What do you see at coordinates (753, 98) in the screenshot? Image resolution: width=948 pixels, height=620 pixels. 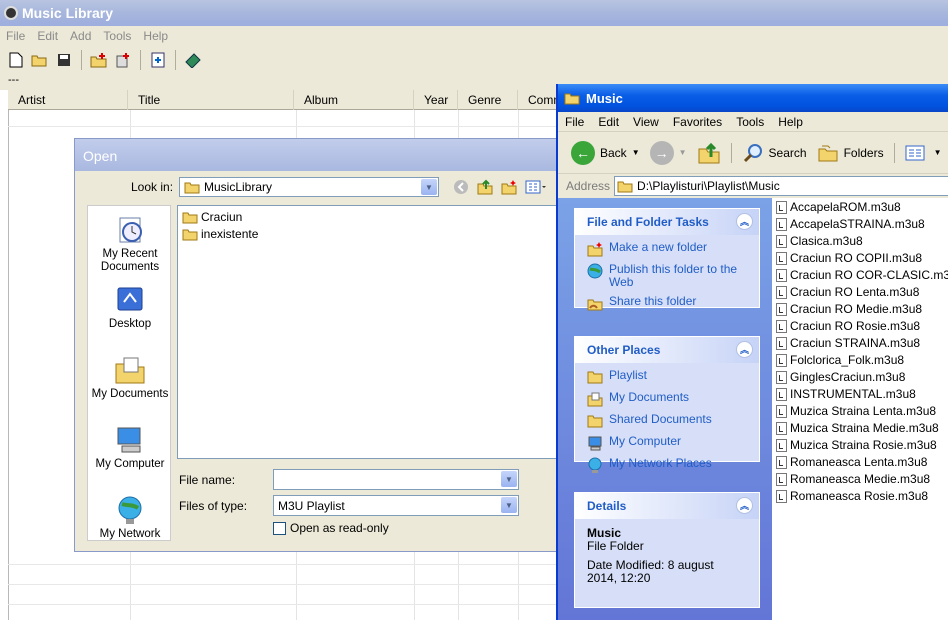 I see `explorer-title-bar: Music` at bounding box center [753, 98].